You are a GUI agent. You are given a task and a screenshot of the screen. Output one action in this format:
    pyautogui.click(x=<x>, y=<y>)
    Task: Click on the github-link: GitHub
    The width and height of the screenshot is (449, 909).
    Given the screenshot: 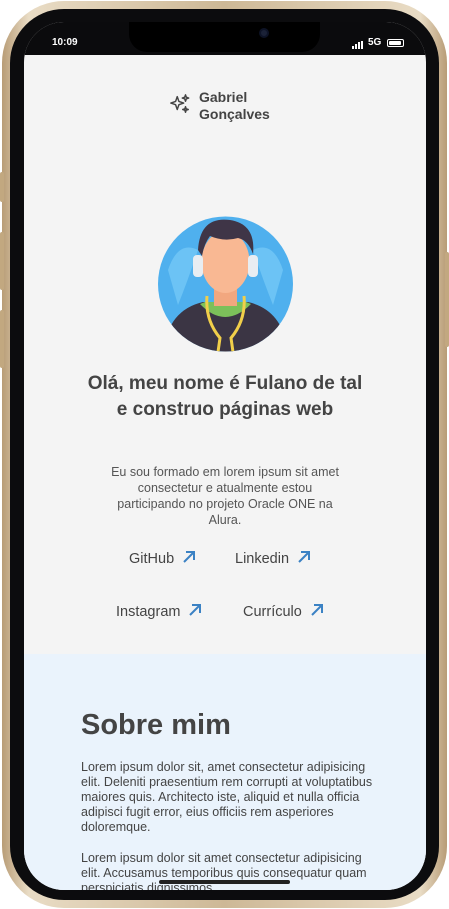 What is the action you would take?
    pyautogui.click(x=162, y=559)
    